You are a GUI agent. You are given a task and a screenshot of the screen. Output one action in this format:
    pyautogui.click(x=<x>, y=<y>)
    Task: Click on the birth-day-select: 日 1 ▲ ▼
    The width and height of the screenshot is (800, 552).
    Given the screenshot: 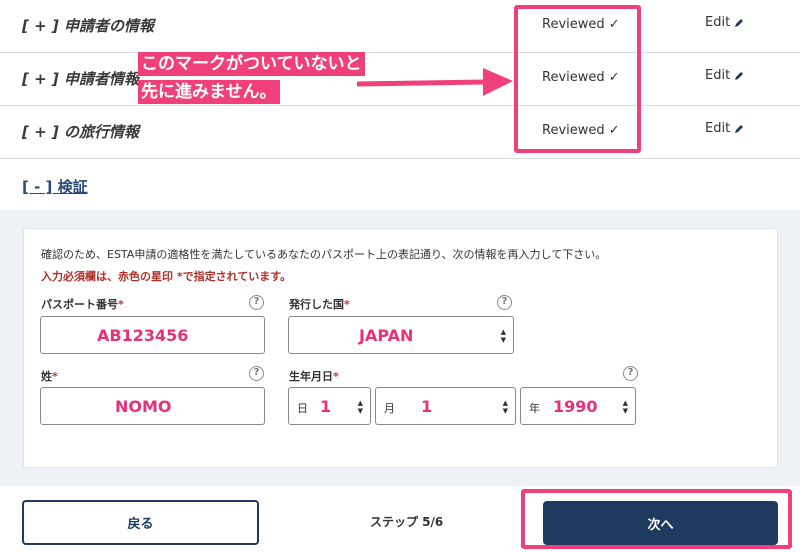 What is the action you would take?
    pyautogui.click(x=329, y=406)
    